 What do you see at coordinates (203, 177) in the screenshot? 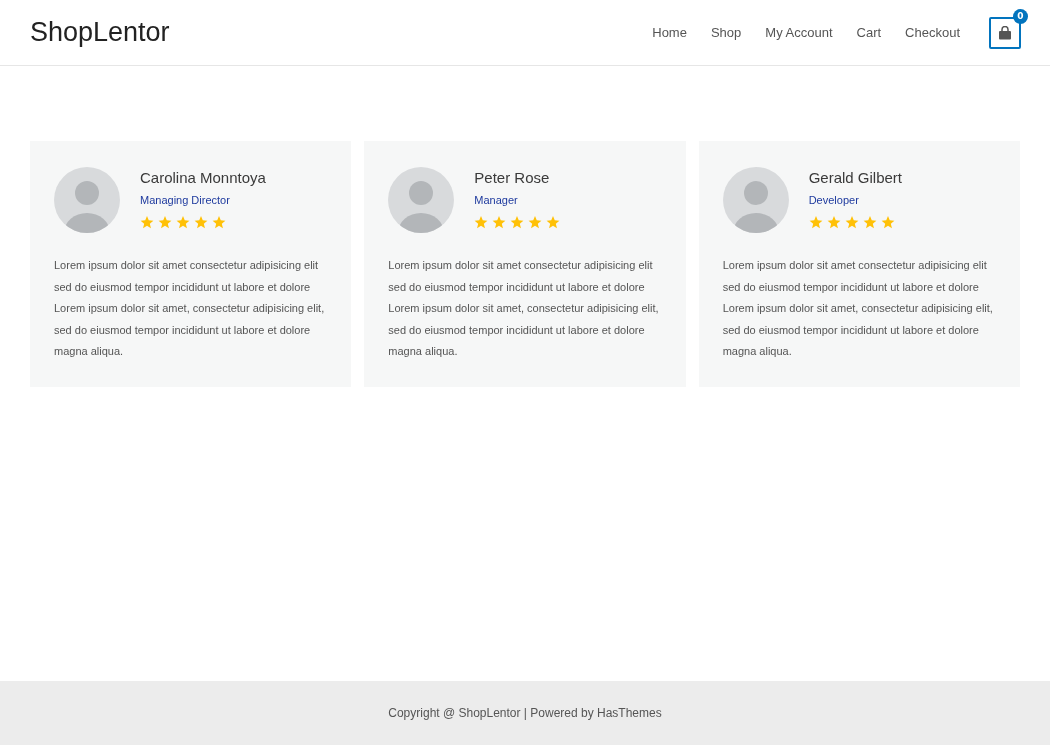
I see `reviewer-name: Carolina Monntoya` at bounding box center [203, 177].